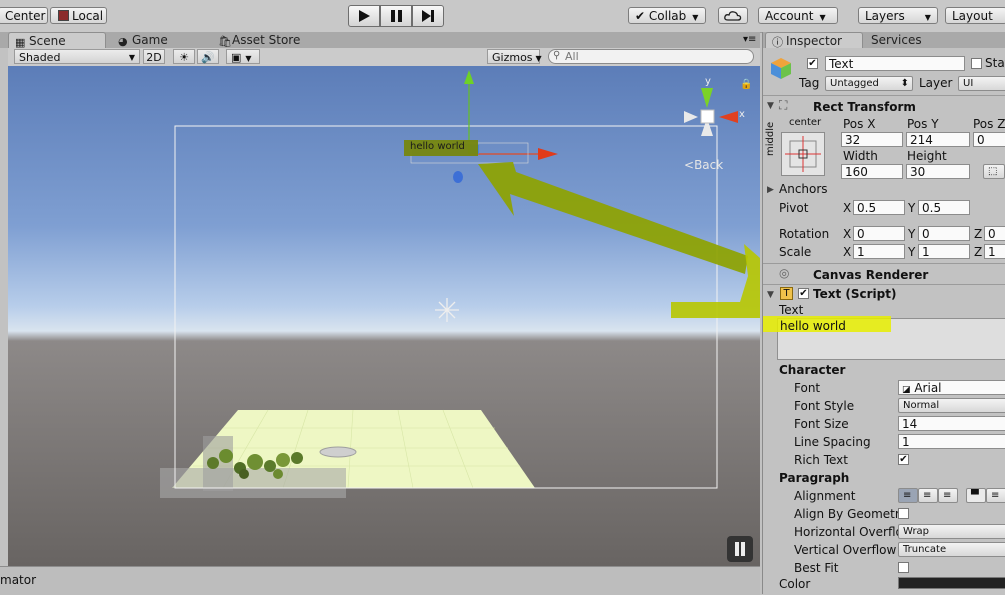 Image resolution: width=1005 pixels, height=595 pixels. Describe the element at coordinates (923, 124) in the screenshot. I see `pos-y-label: Pos Y` at that location.